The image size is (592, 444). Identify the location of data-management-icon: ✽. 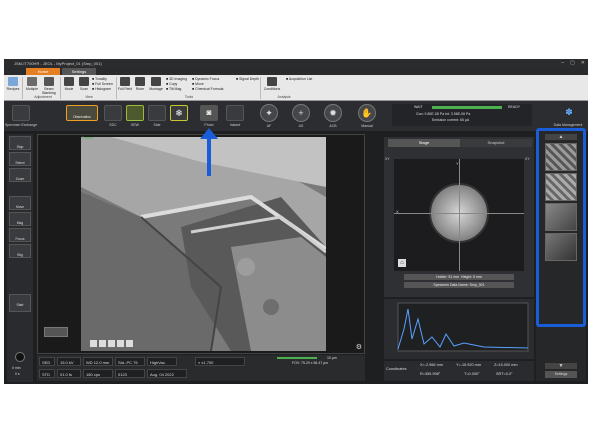
(569, 112).